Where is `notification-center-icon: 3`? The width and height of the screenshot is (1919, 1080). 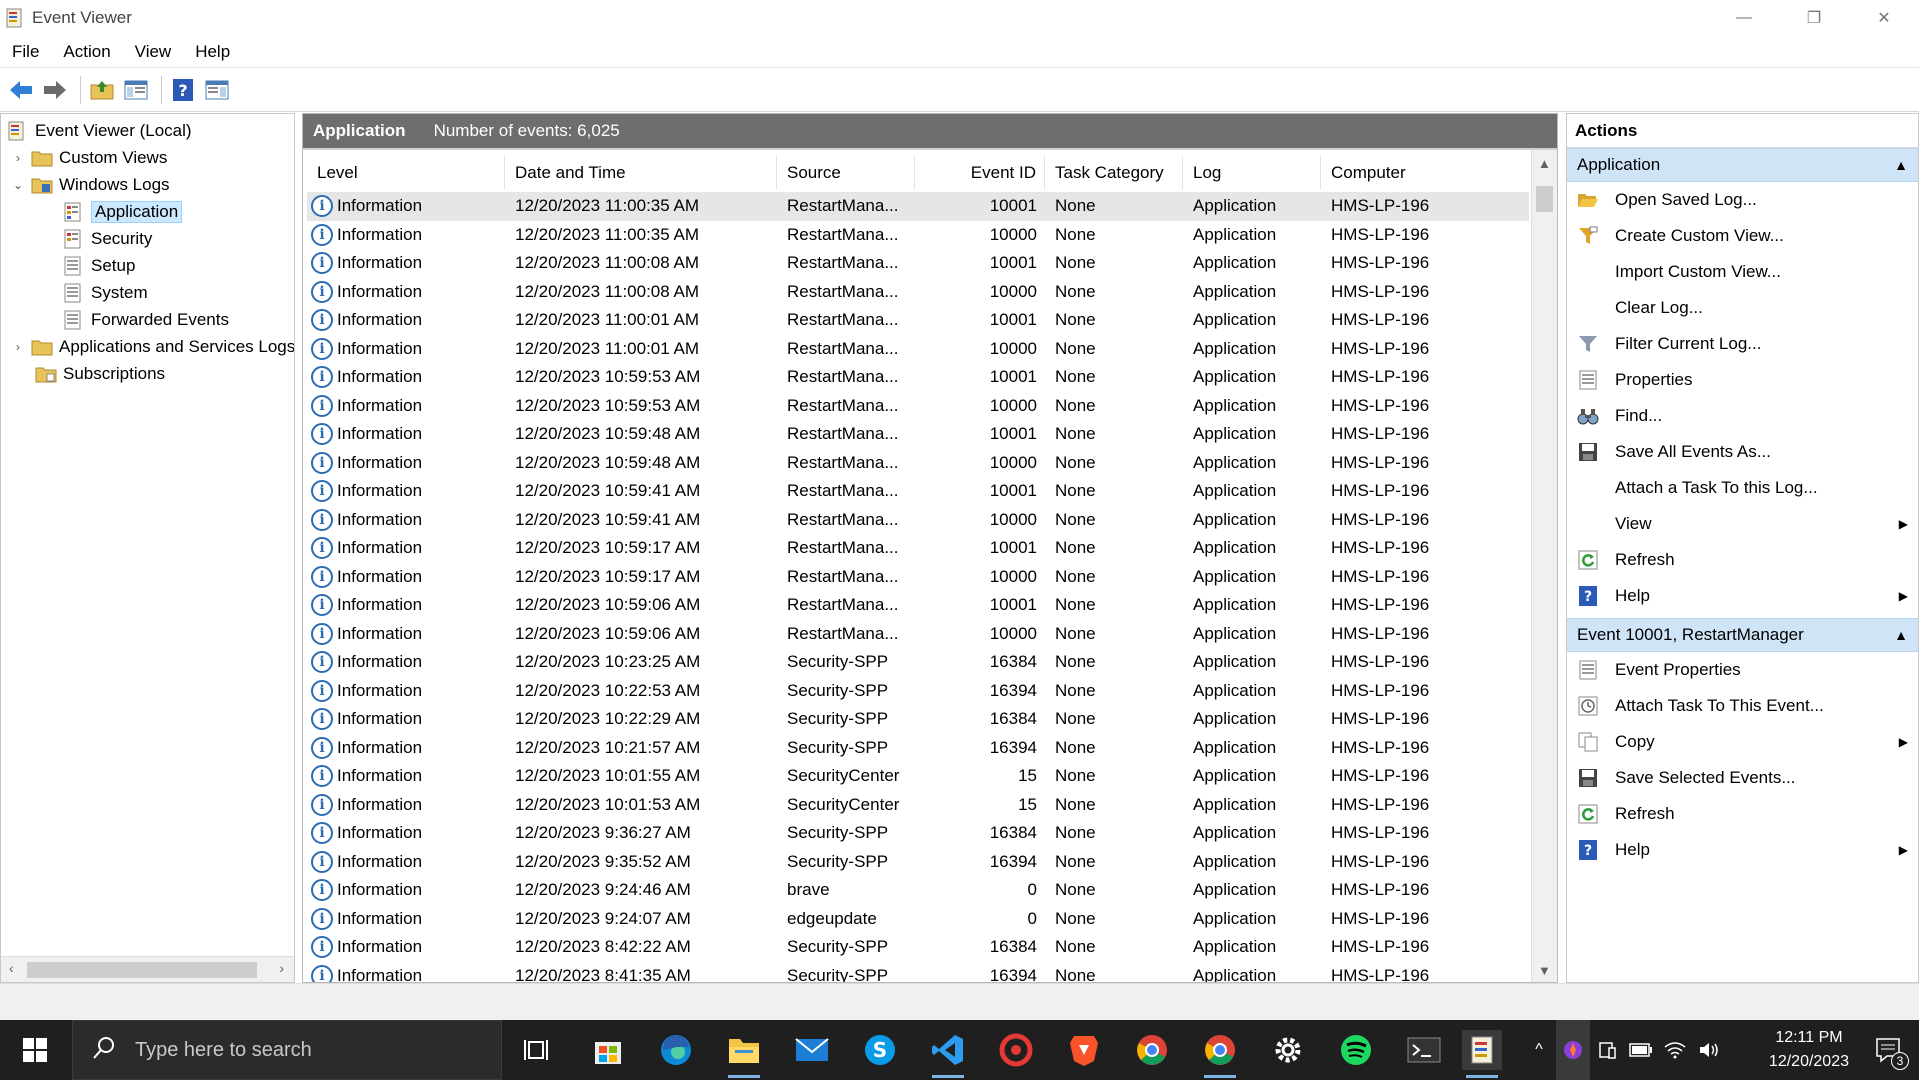
notification-center-icon: 3 is located at coordinates (1891, 1052).